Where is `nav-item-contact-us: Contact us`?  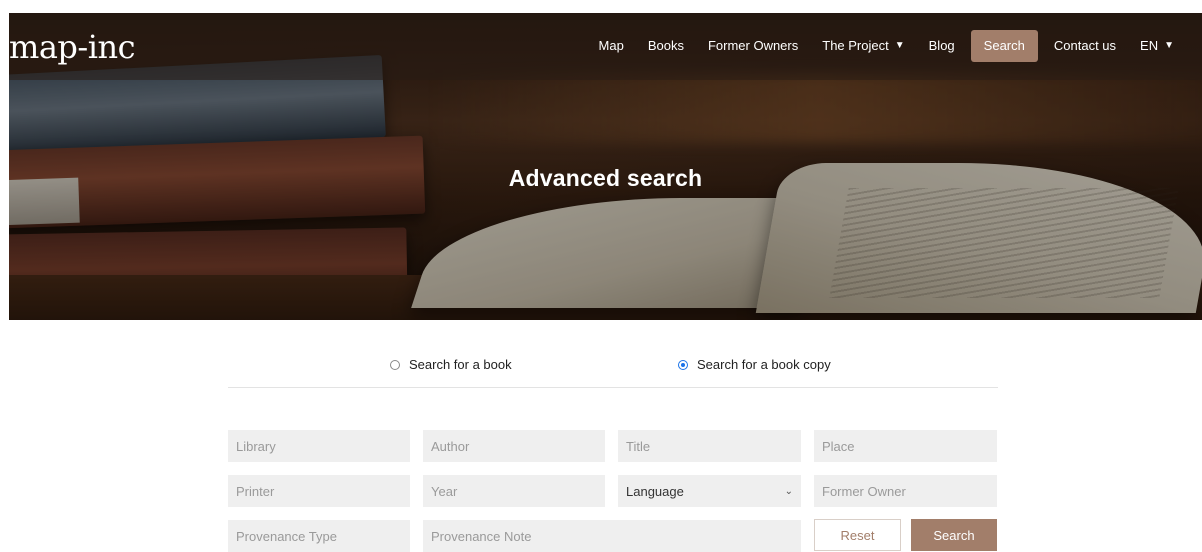
nav-item-contact-us: Contact us is located at coordinates (1085, 46).